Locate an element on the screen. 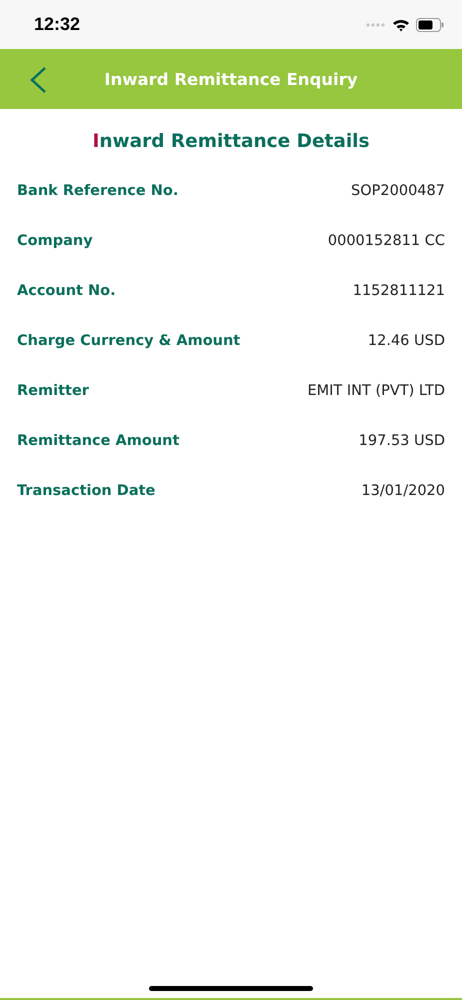 Image resolution: width=462 pixels, height=1000 pixels. detail-label: Charge Currency & Amount is located at coordinates (128, 341).